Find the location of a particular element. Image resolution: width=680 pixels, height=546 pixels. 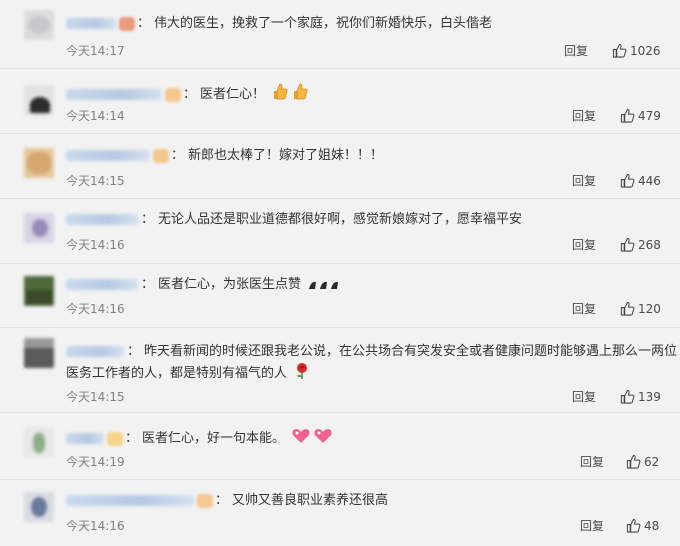

comment-text-line2: 医务工作者的人，都是特别有福气的人 is located at coordinates (188, 374).